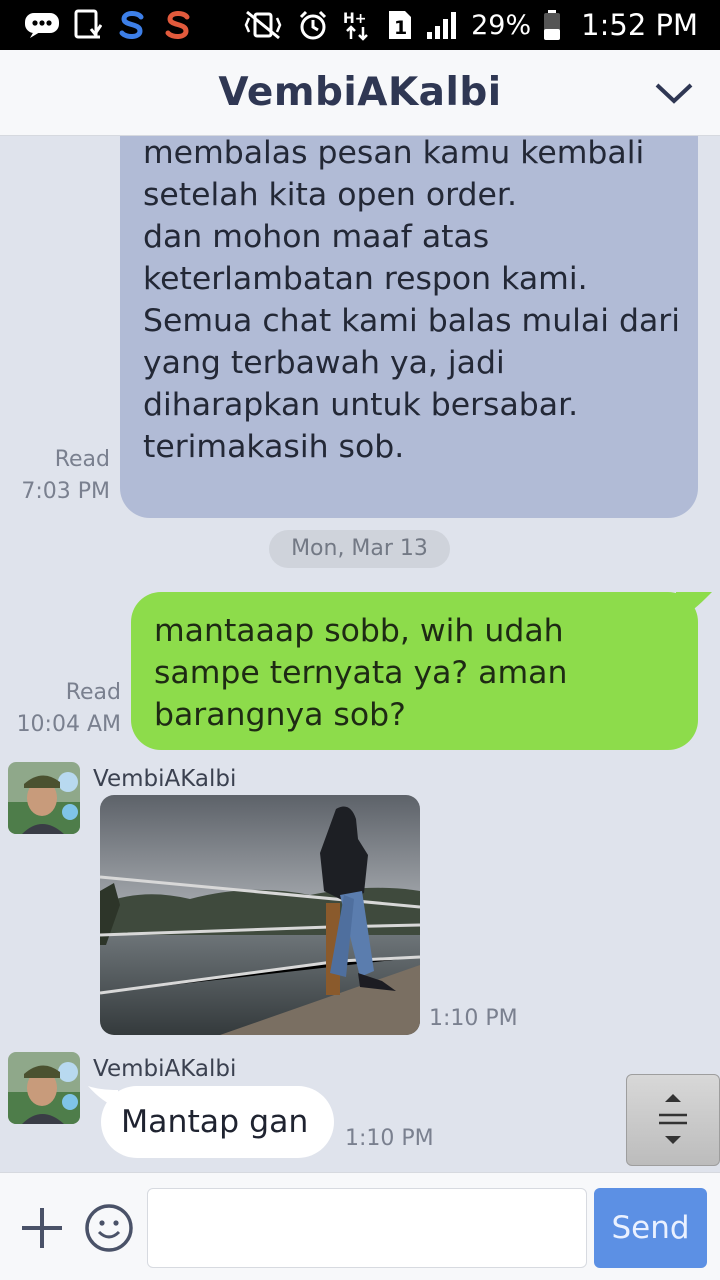  What do you see at coordinates (260, 915) in the screenshot?
I see `photo-message` at bounding box center [260, 915].